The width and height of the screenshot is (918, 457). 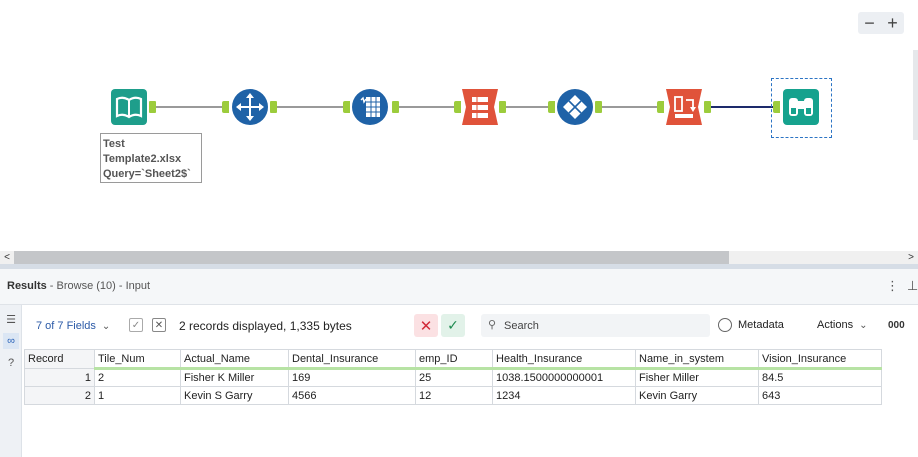 What do you see at coordinates (136, 325) in the screenshot?
I see `edit-checkbox-icon: ✓` at bounding box center [136, 325].